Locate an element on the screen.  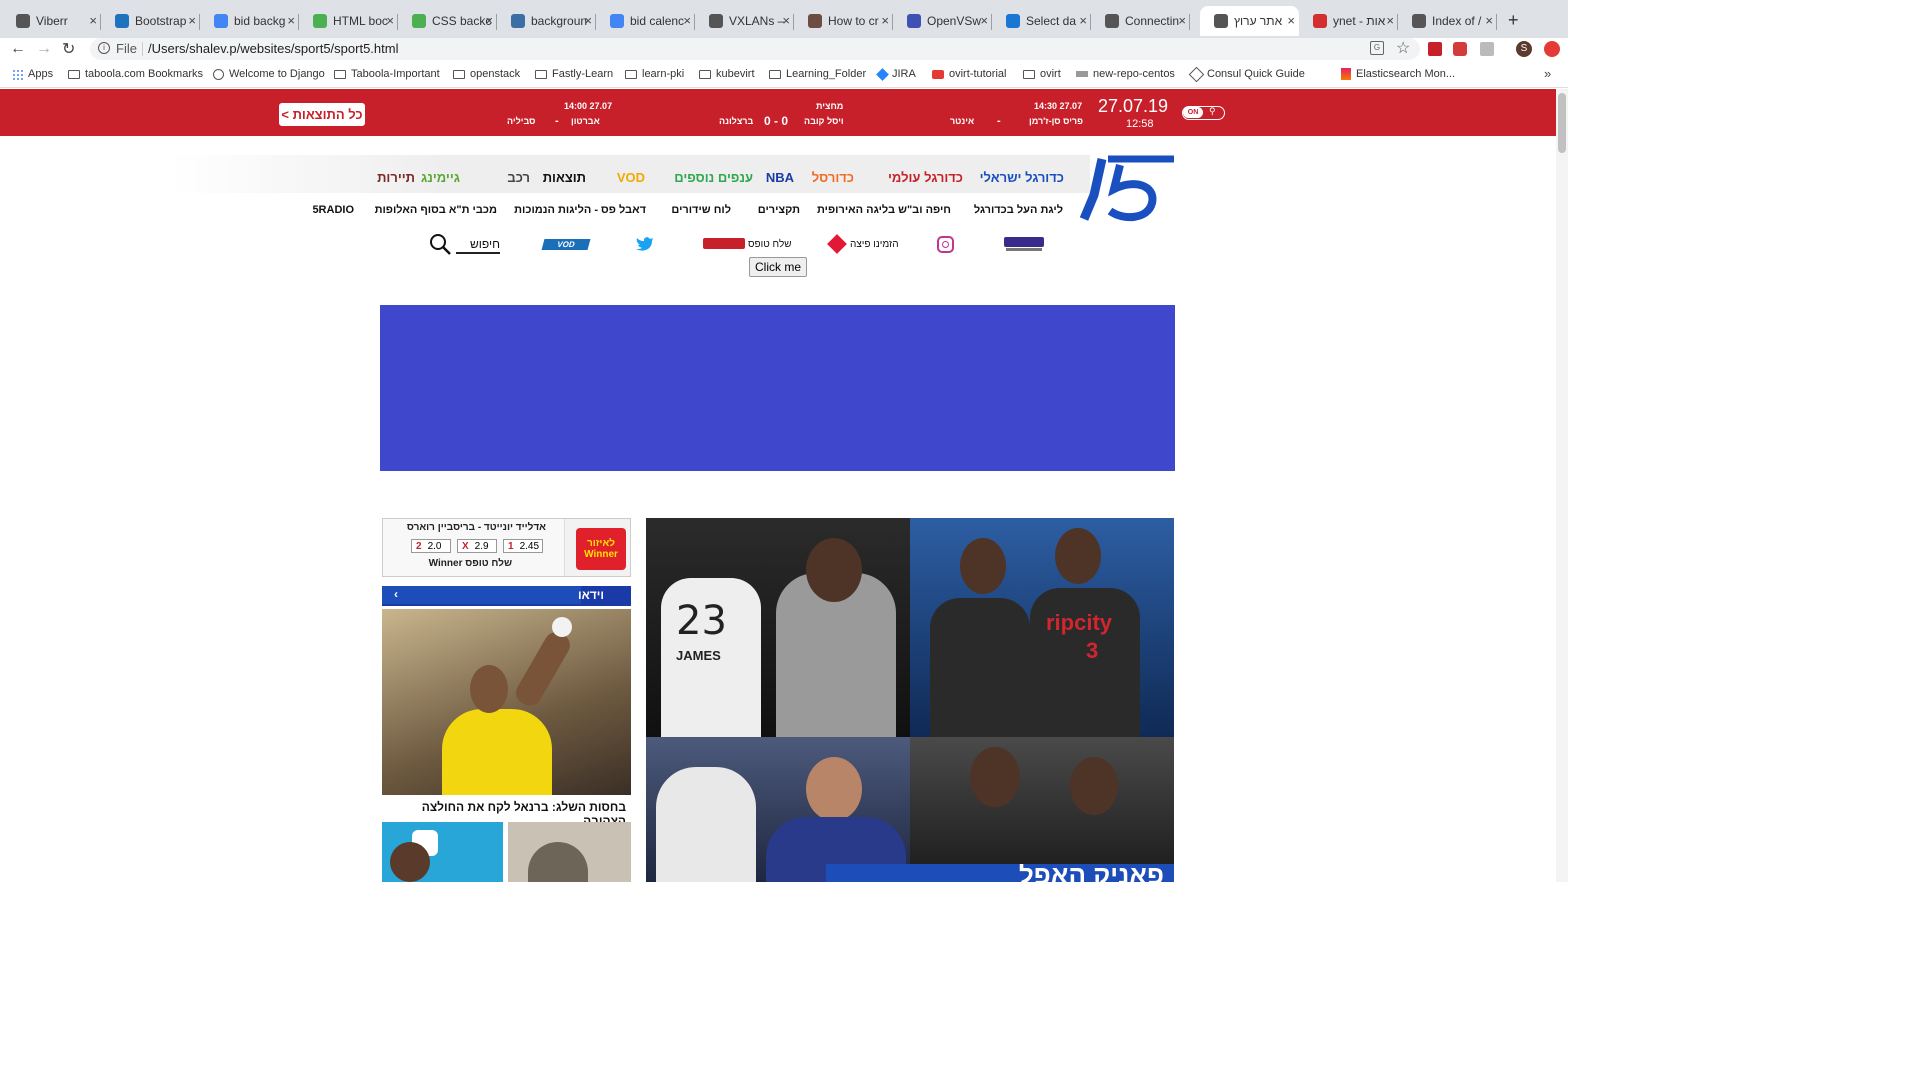
browser-tab: bid calenc × is located at coordinates (645, 21).